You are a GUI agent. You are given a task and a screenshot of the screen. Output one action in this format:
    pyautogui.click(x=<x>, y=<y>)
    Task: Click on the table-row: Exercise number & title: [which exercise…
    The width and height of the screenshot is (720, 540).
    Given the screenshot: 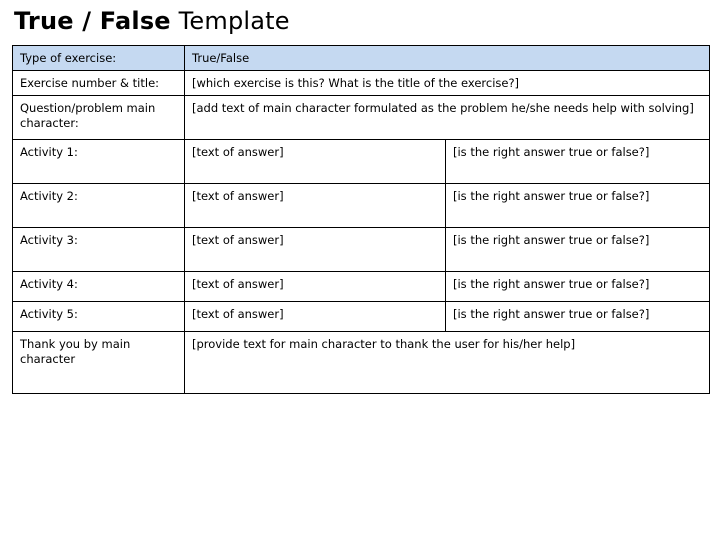 What is the action you would take?
    pyautogui.click(x=361, y=83)
    